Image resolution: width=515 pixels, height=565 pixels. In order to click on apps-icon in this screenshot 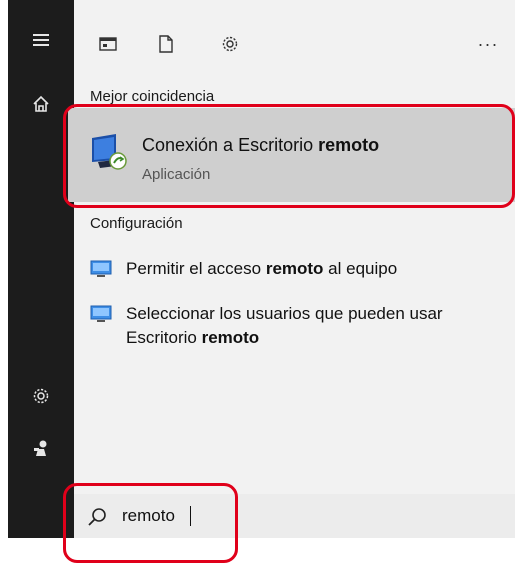, I will do `click(108, 44)`.